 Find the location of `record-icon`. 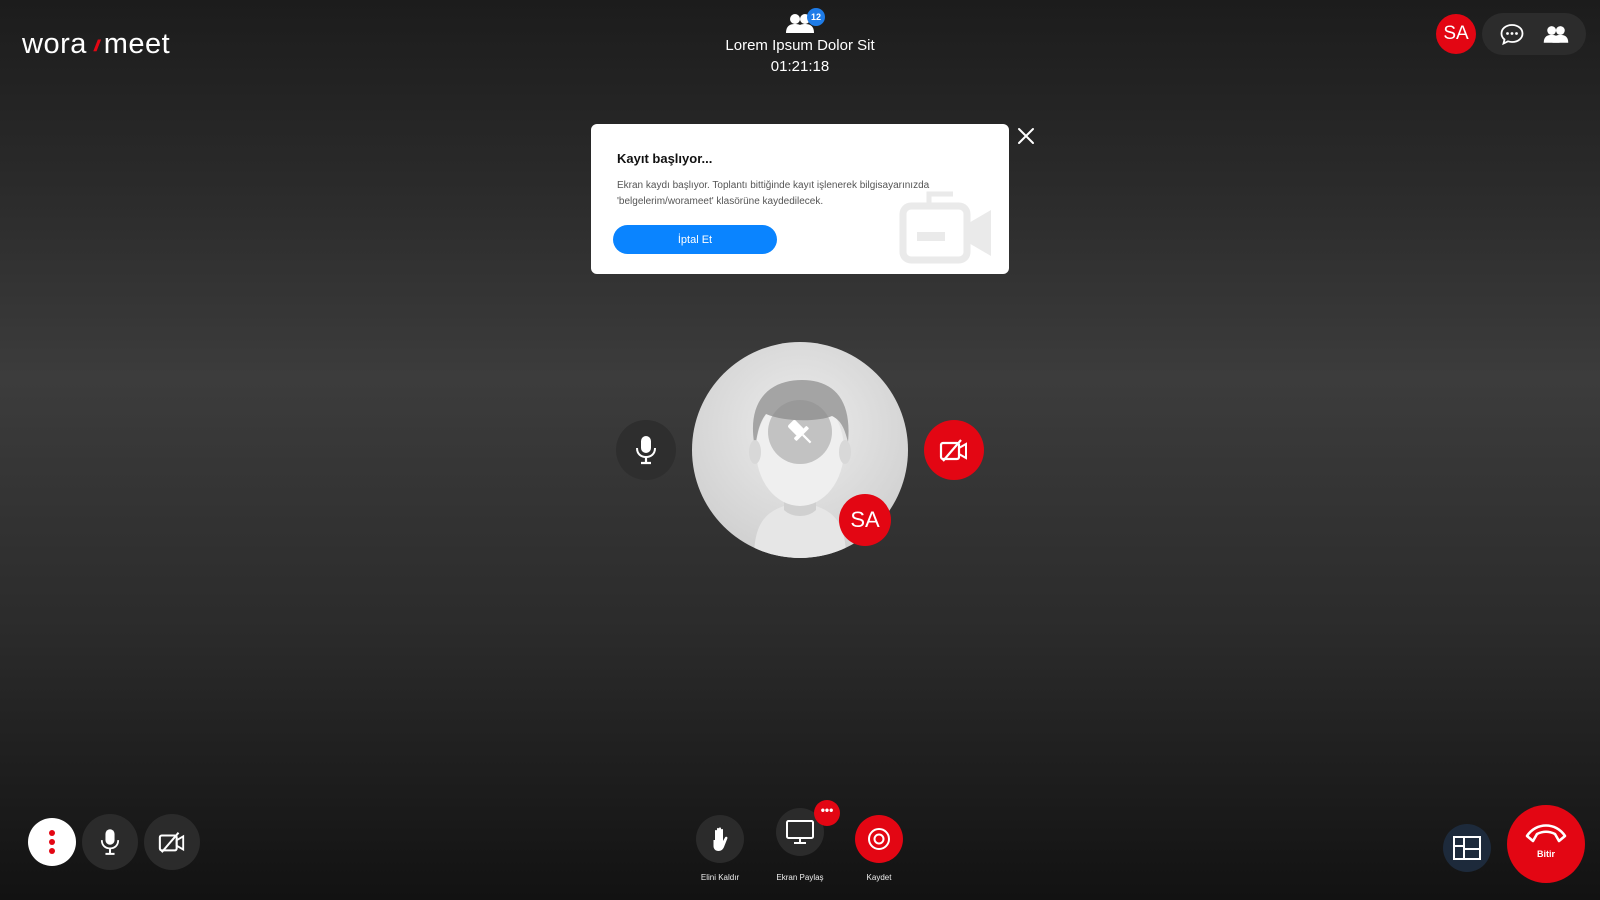

record-icon is located at coordinates (879, 839).